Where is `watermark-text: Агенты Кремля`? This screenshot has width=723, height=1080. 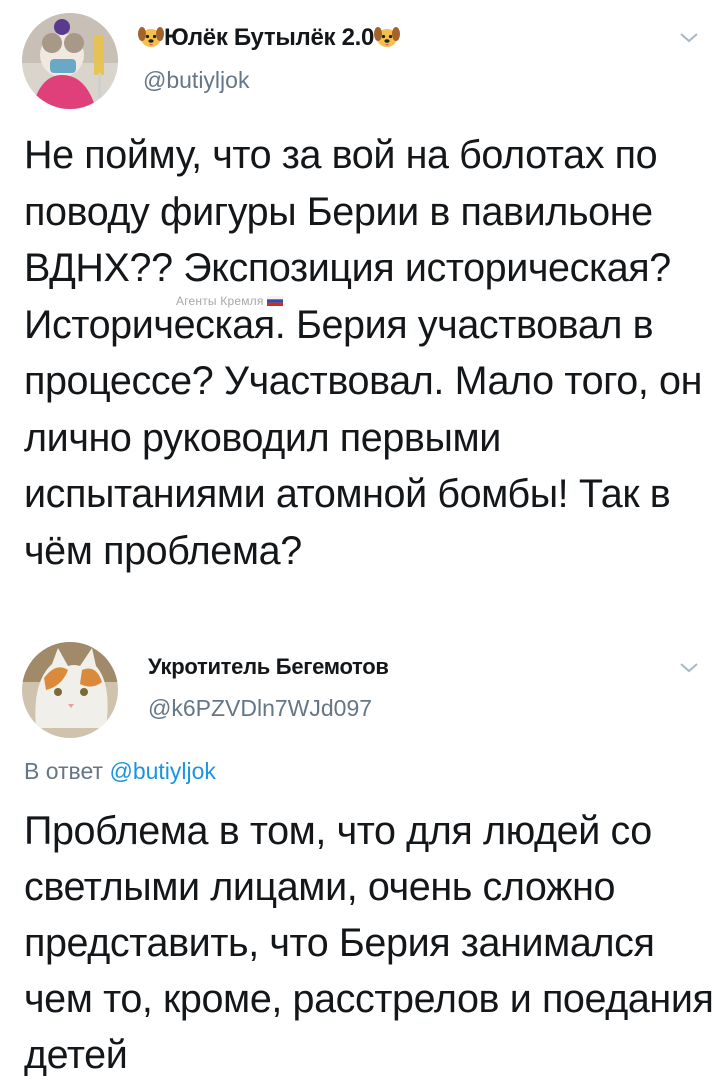
watermark-text: Агенты Кремля is located at coordinates (220, 301).